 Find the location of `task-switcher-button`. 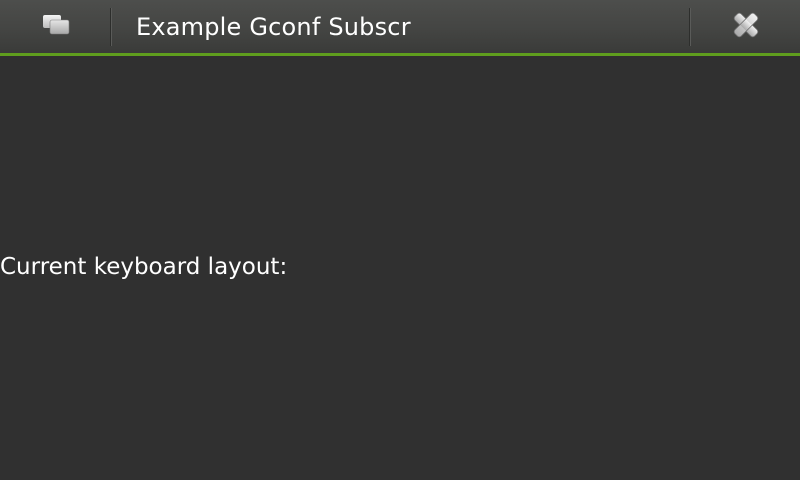

task-switcher-button is located at coordinates (55, 26).